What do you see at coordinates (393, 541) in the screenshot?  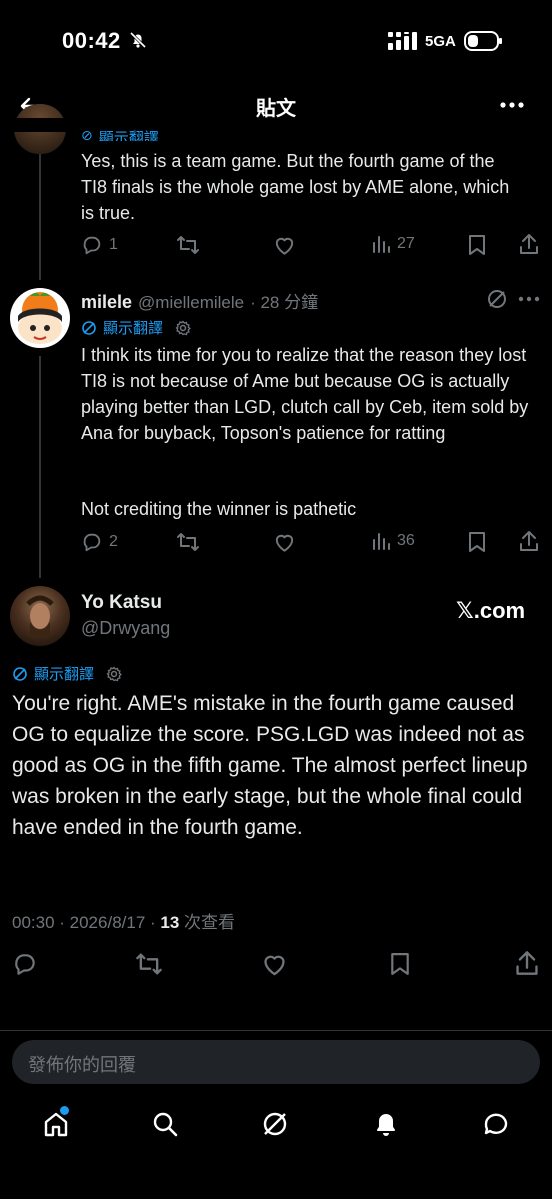 I see `views-button: 36` at bounding box center [393, 541].